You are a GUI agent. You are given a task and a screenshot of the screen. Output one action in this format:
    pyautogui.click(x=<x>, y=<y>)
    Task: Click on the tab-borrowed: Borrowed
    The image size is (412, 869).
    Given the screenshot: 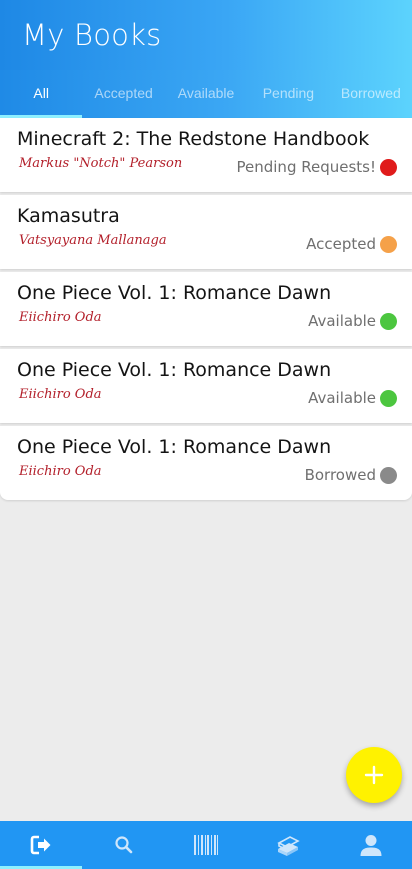 What is the action you would take?
    pyautogui.click(x=371, y=94)
    